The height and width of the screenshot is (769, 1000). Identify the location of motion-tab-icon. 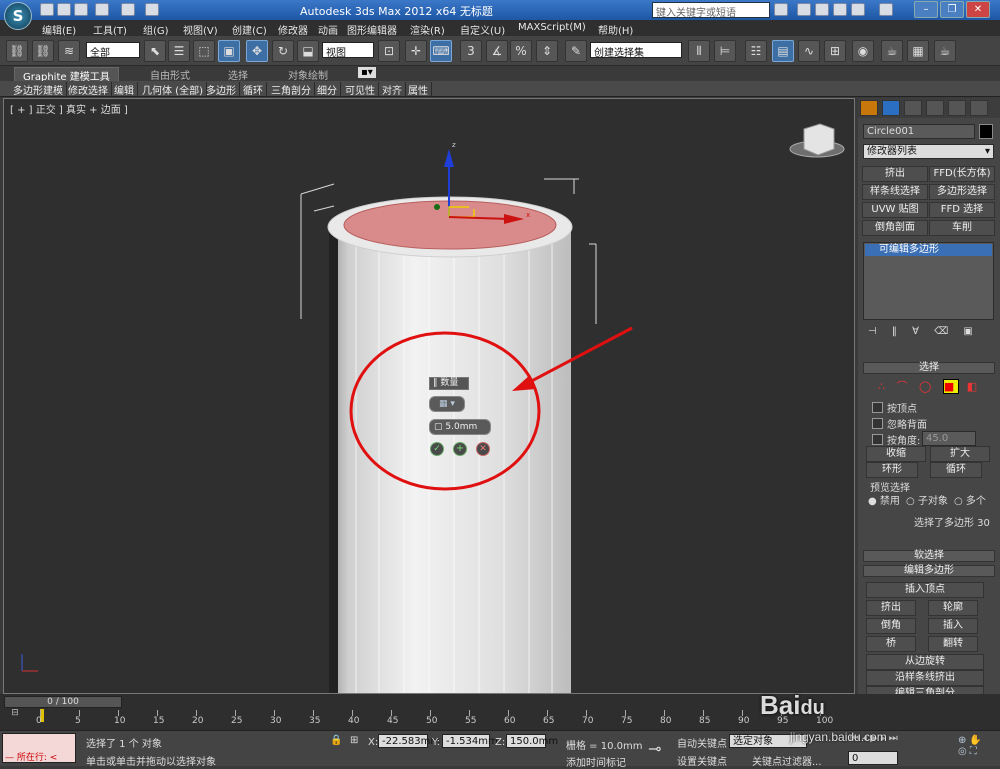
(935, 108).